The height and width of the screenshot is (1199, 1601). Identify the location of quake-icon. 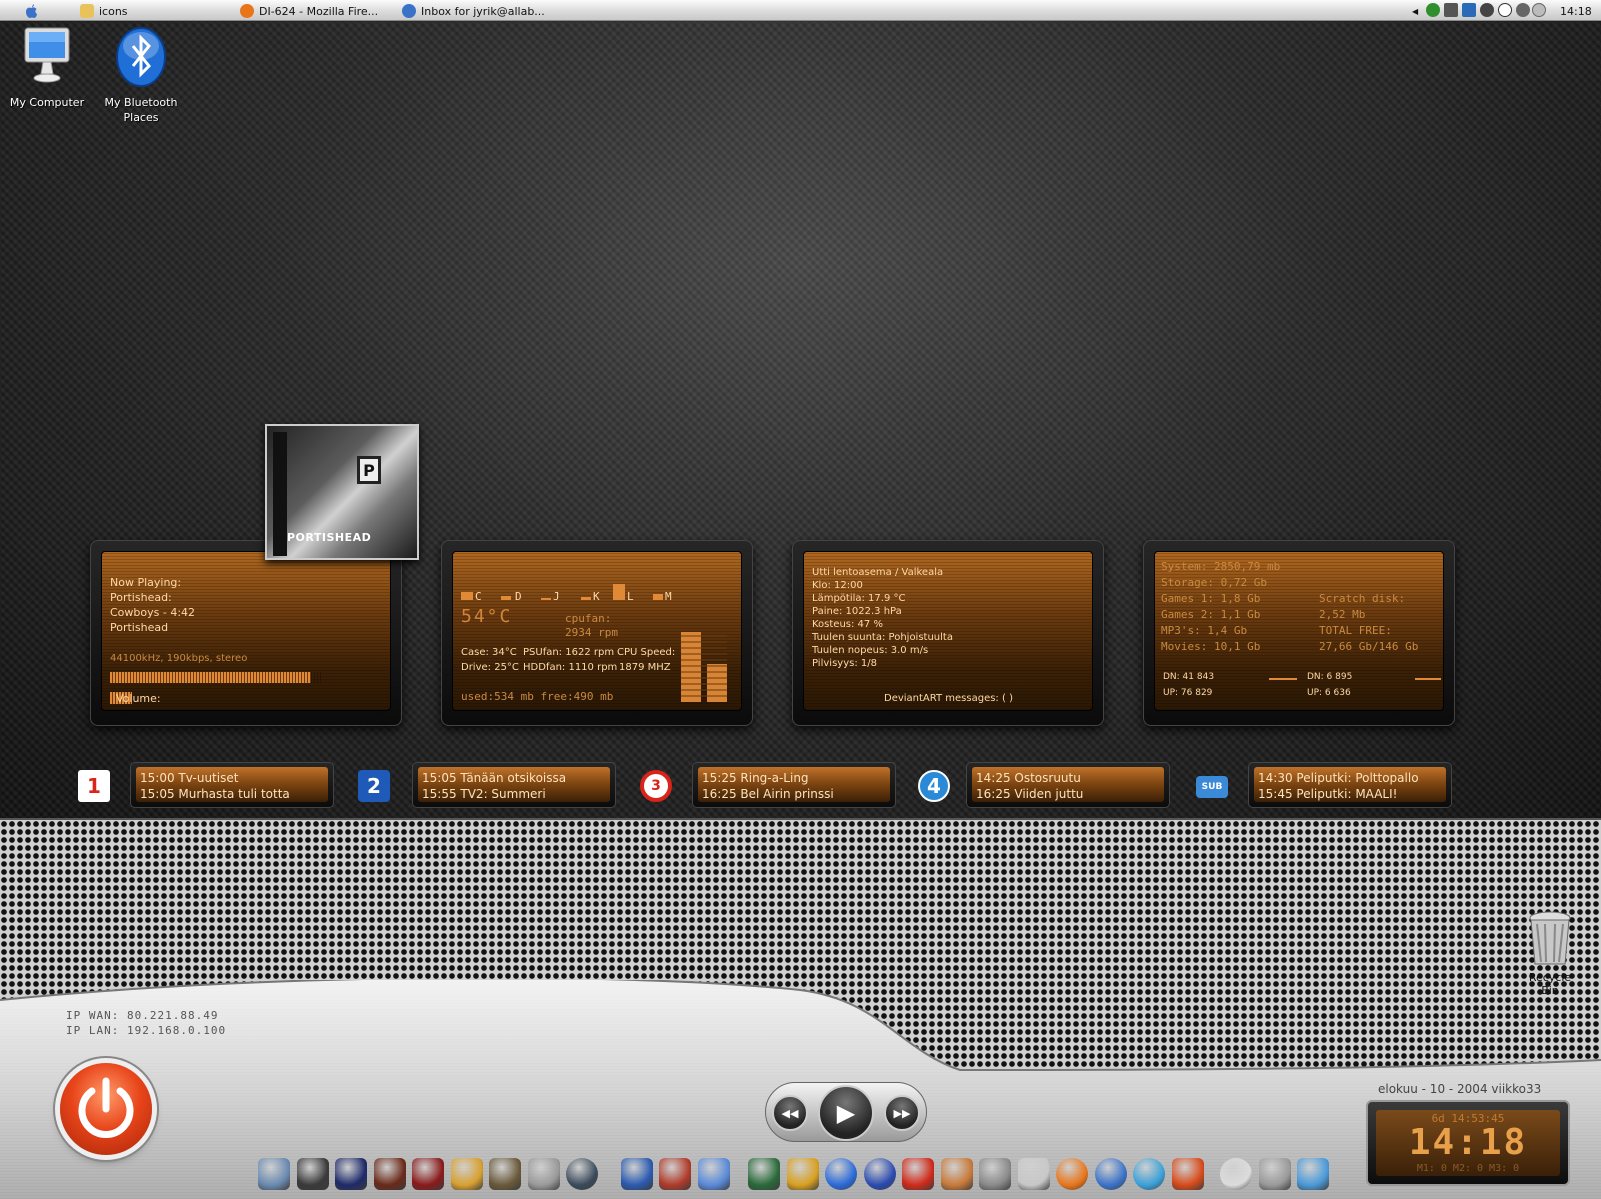
(389, 1174).